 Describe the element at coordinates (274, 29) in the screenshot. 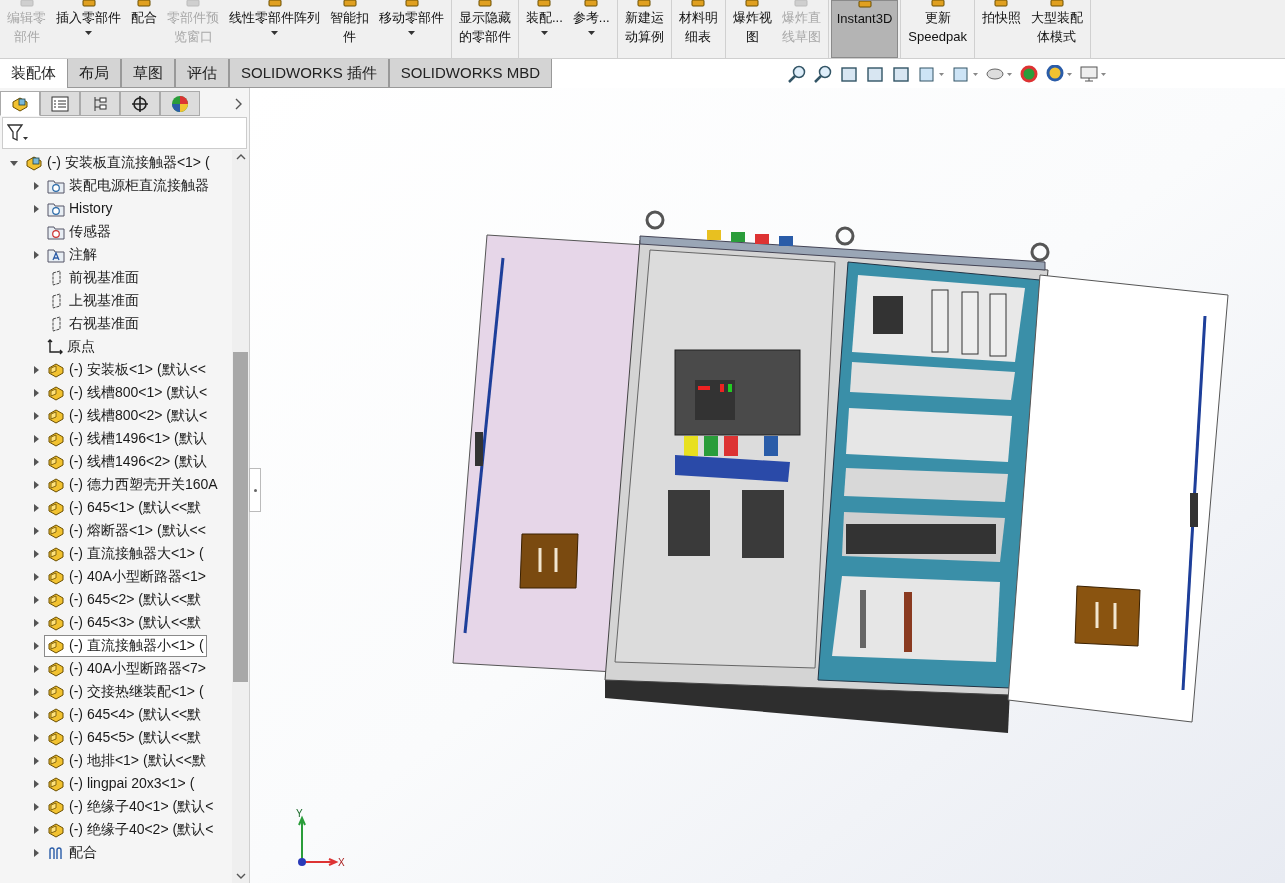

I see `toolbar-button: 线性零部件阵列` at that location.